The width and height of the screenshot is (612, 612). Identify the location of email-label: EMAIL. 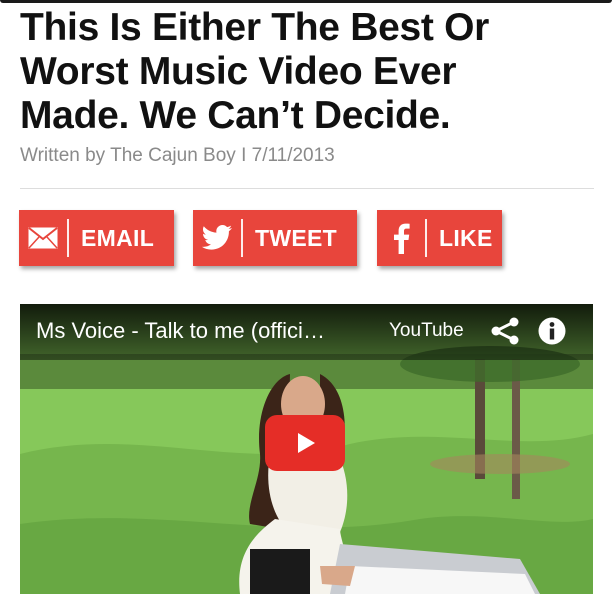
(118, 237).